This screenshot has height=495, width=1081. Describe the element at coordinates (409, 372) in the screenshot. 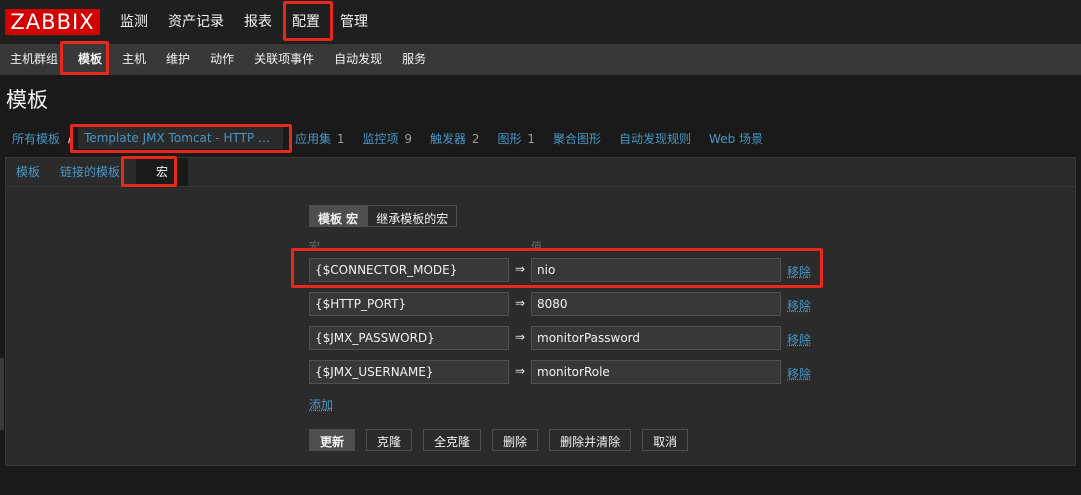

I see `macro-name-input: {$JMX_USERNAME}` at that location.